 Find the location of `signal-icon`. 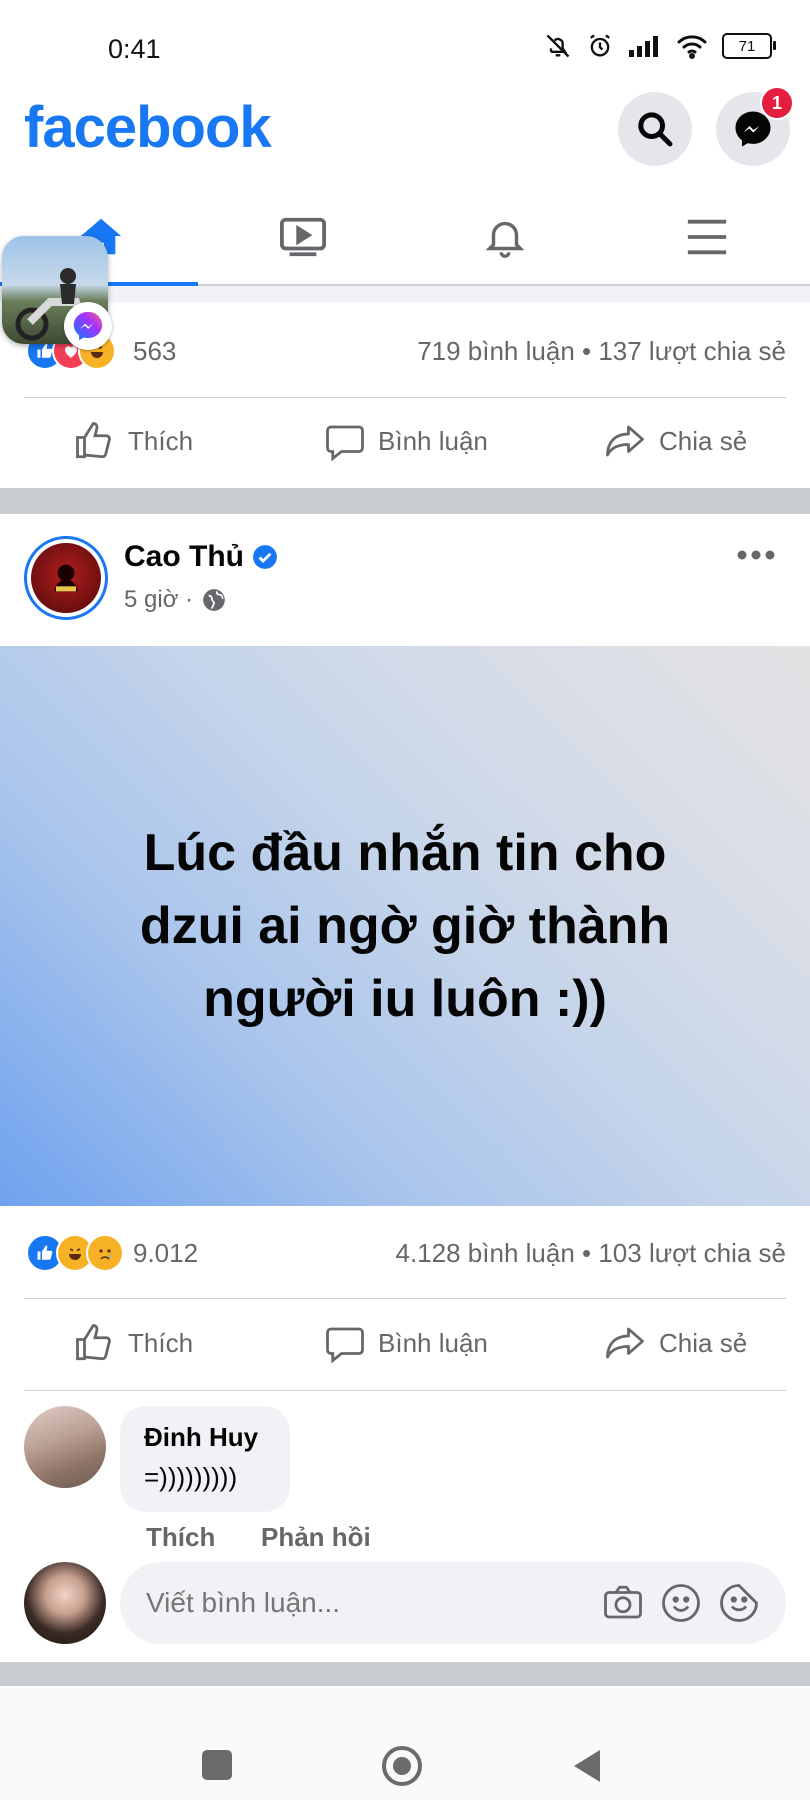

signal-icon is located at coordinates (643, 46).